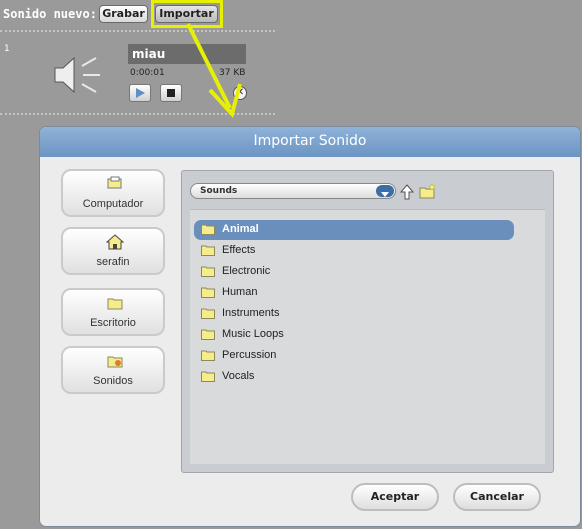 Image resolution: width=582 pixels, height=529 pixels. Describe the element at coordinates (385, 191) in the screenshot. I see `dropdown-button` at that location.